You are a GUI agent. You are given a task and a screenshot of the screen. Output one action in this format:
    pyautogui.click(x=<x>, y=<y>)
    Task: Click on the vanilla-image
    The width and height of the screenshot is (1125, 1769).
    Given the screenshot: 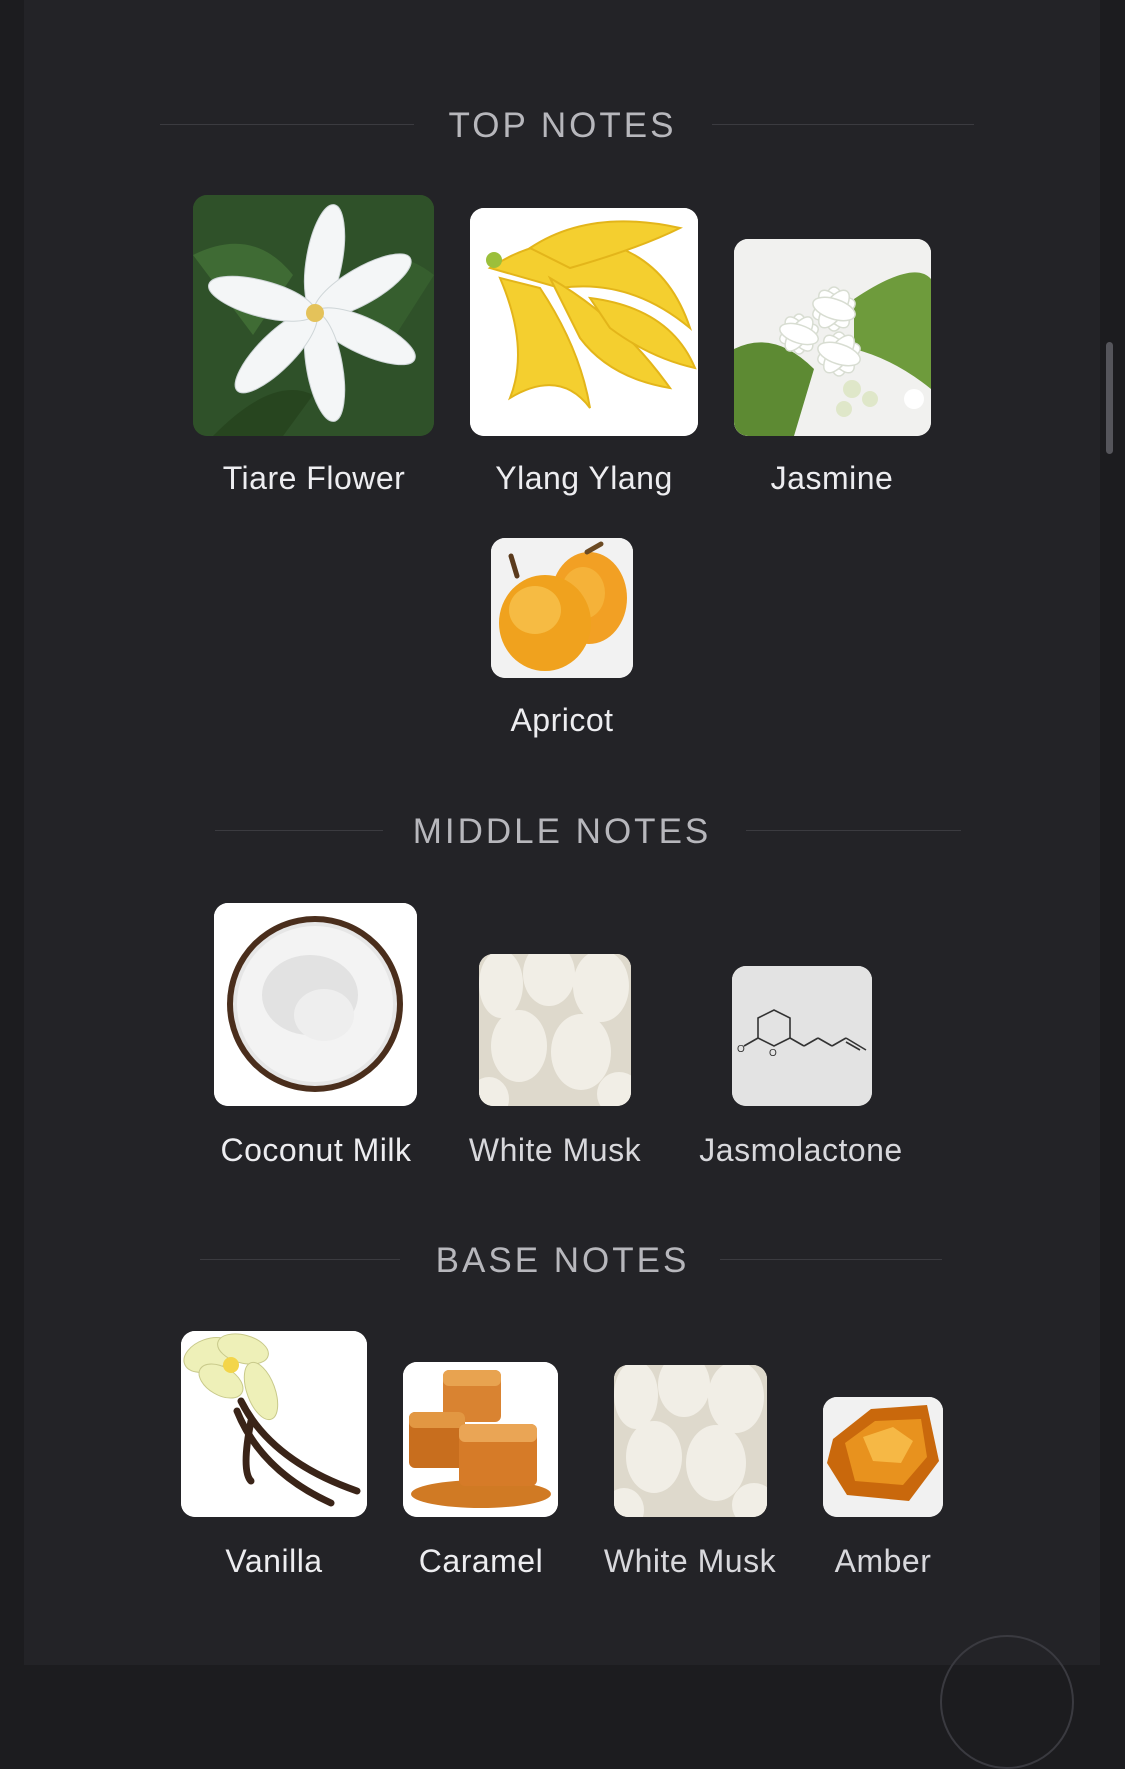 What is the action you would take?
    pyautogui.click(x=274, y=1424)
    